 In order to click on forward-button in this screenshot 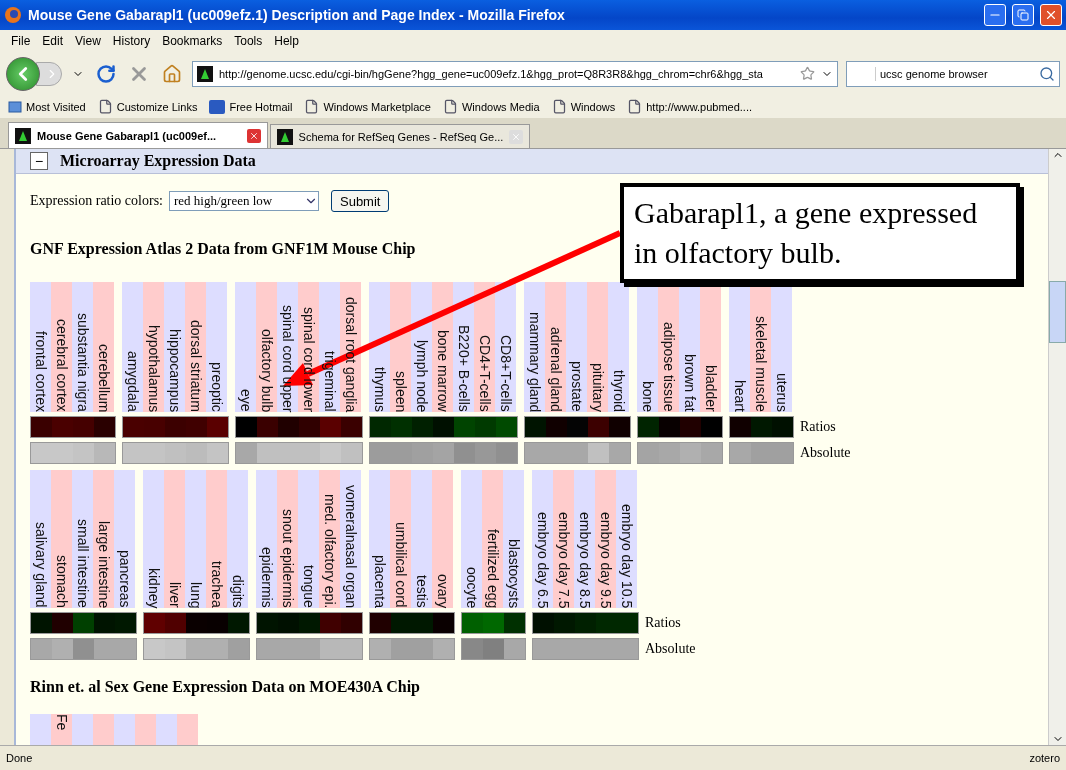, I will do `click(49, 73)`.